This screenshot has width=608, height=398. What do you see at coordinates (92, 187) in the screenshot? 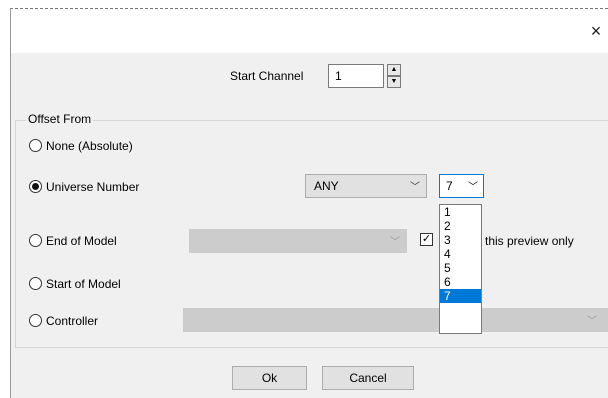
I see `radio-universe-number-label: Universe Number` at bounding box center [92, 187].